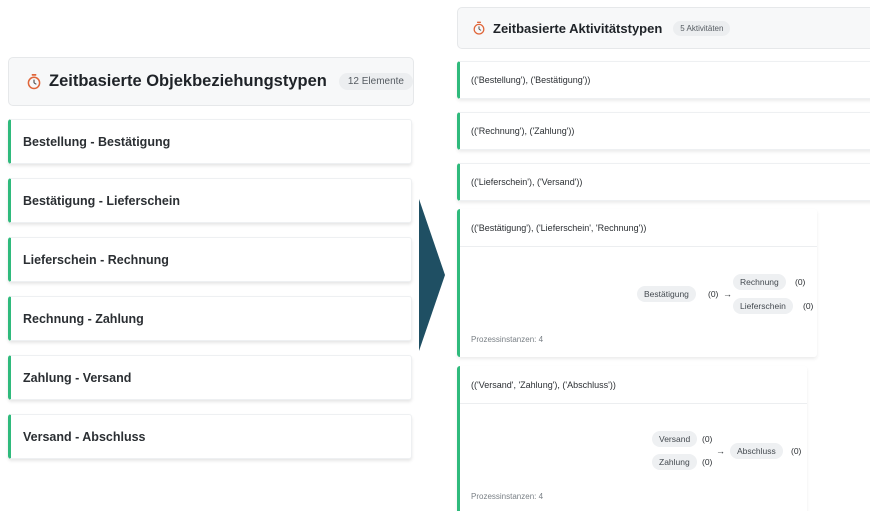 The height and width of the screenshot is (511, 870). Describe the element at coordinates (663, 182) in the screenshot. I see `activity-item: (('Lieferschein'), ('Versand'))` at that location.